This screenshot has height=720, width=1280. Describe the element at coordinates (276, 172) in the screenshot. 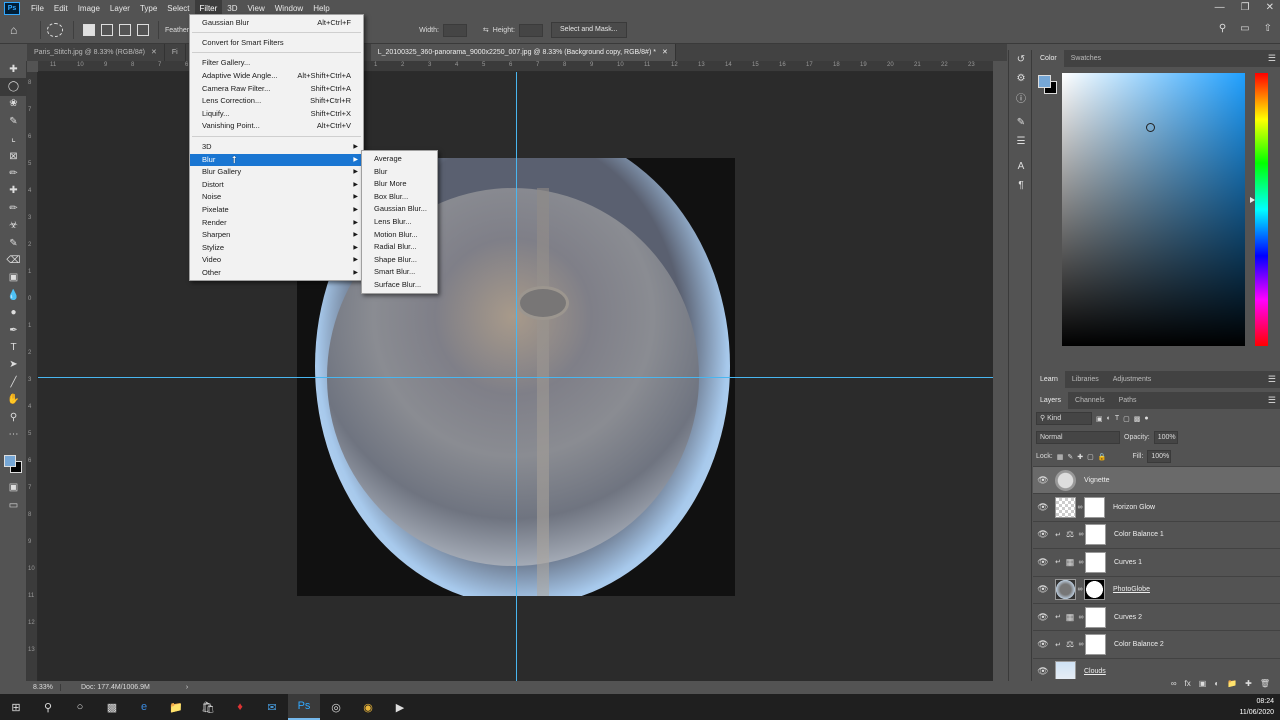

I see `menu-item-blur-gallery: Blur Gallery ▶` at that location.